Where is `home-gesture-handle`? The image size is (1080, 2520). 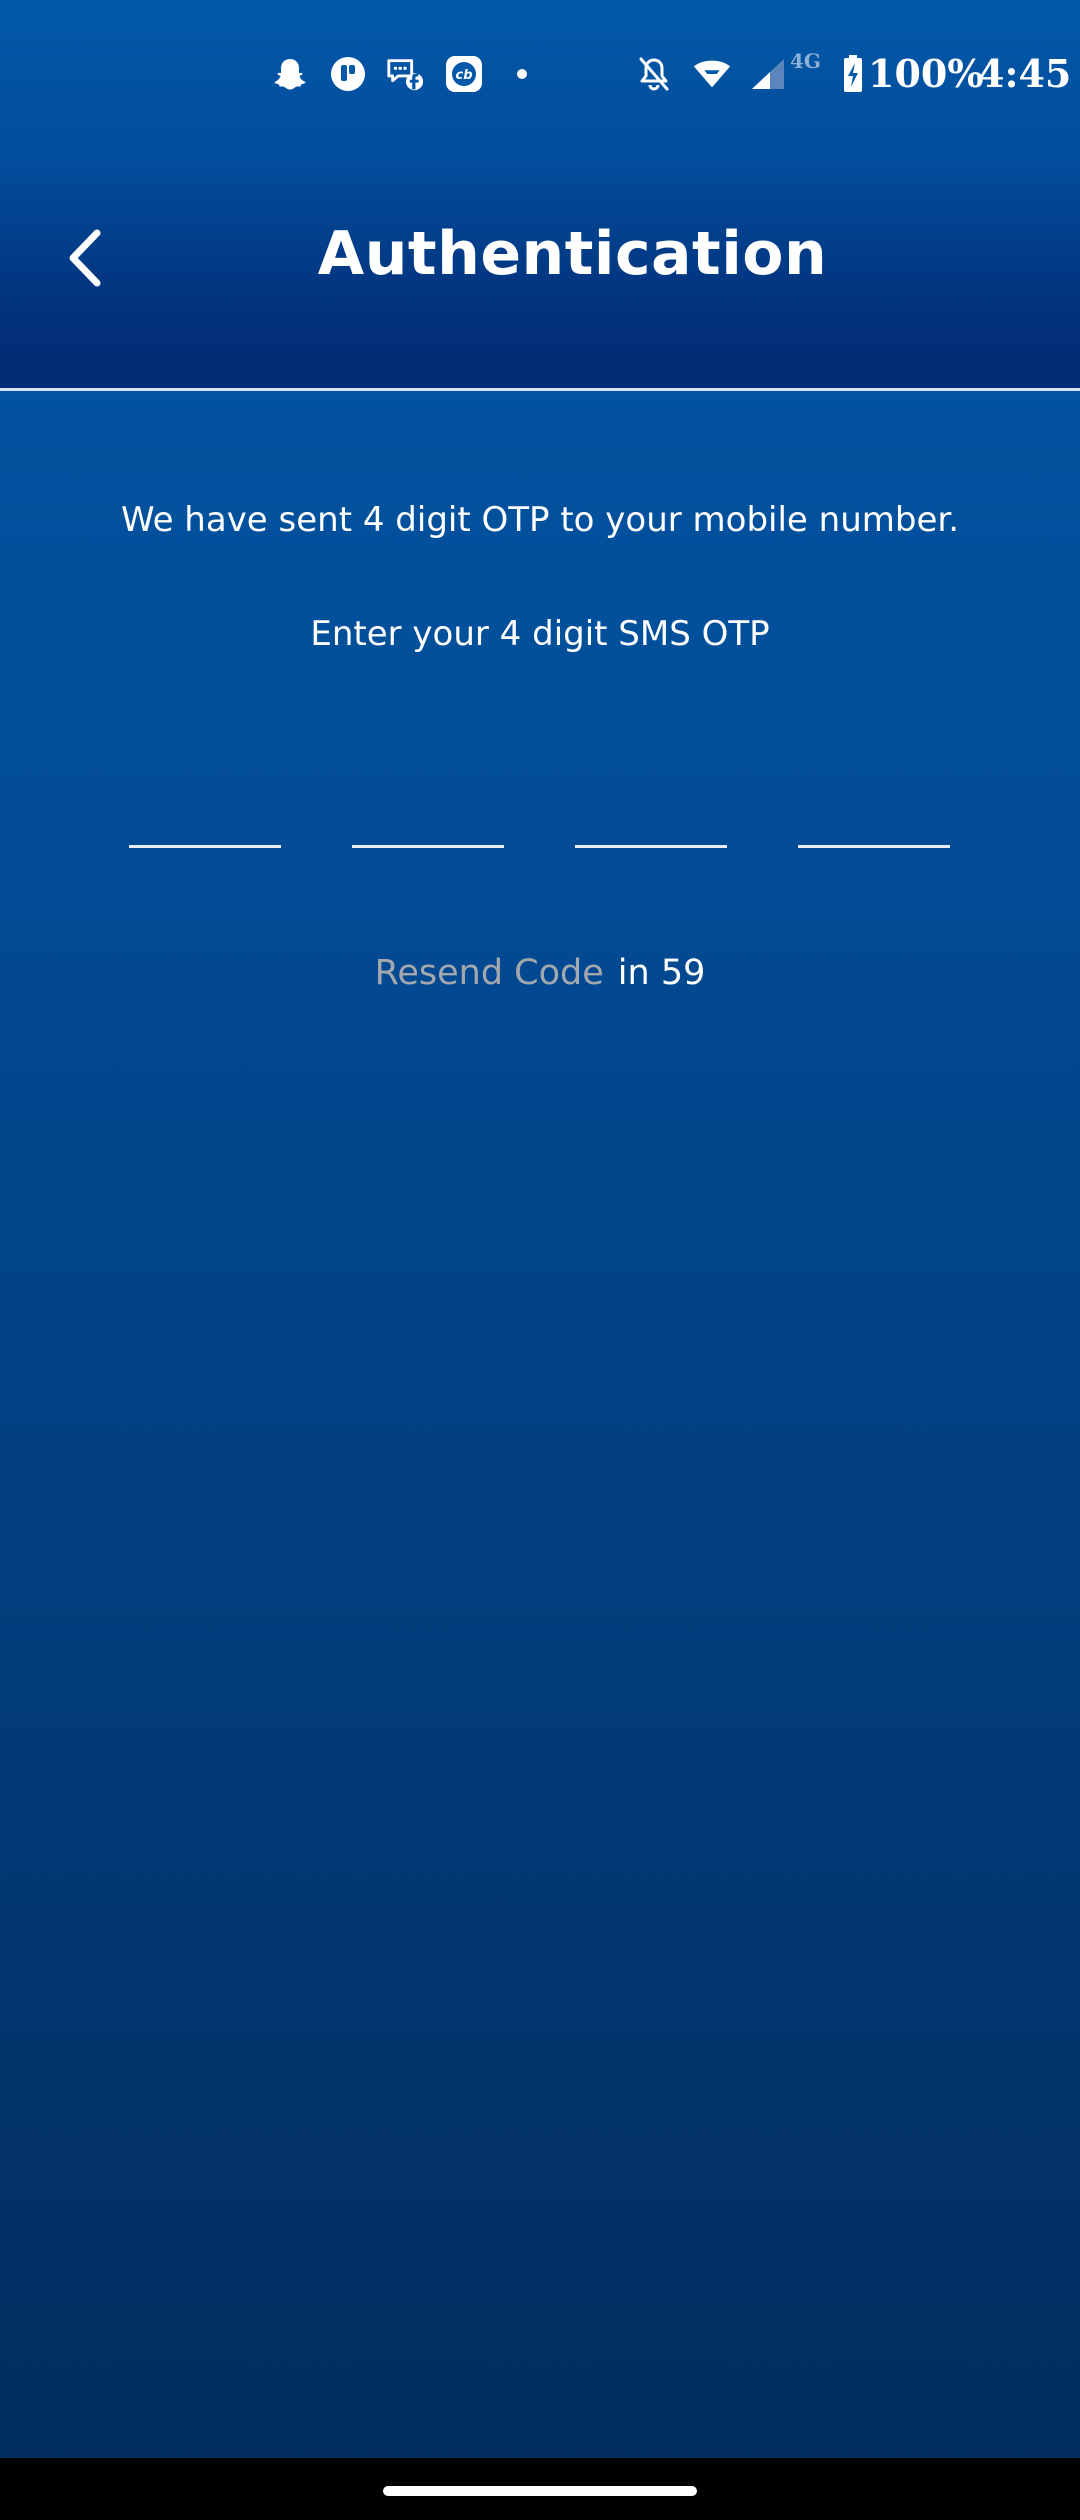
home-gesture-handle is located at coordinates (540, 2491).